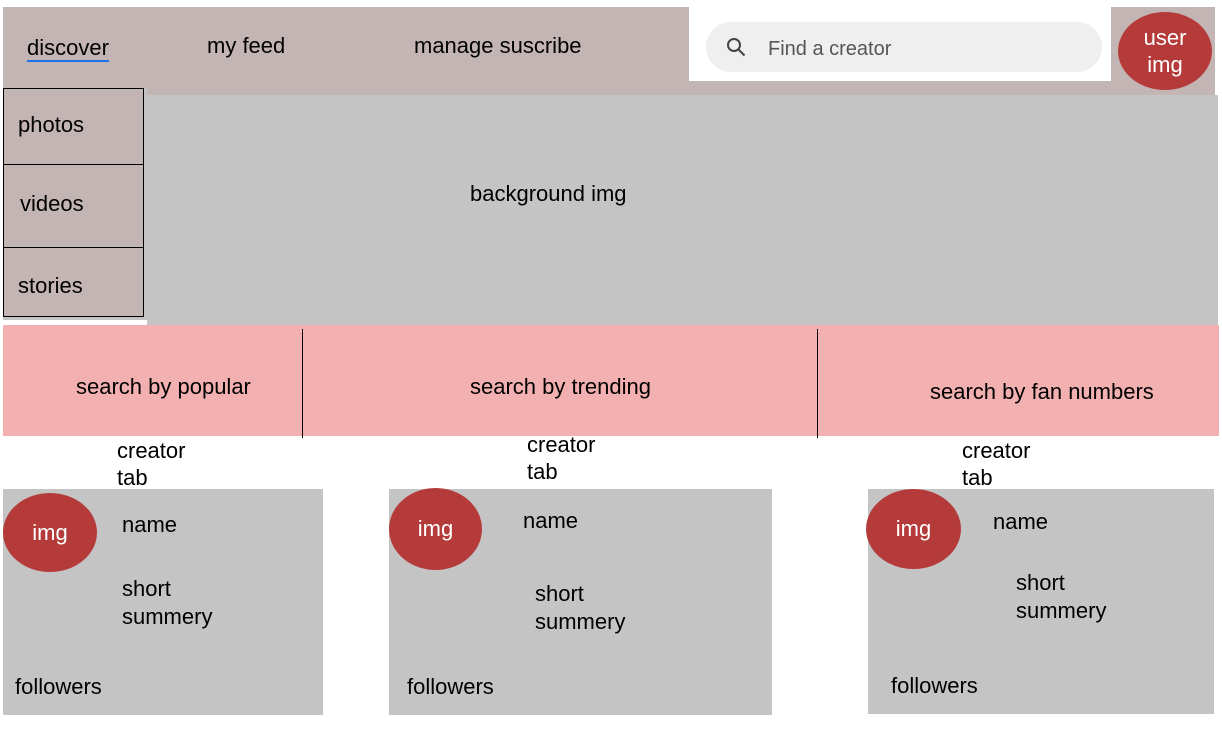 Image resolution: width=1222 pixels, height=737 pixels. Describe the element at coordinates (548, 193) in the screenshot. I see `hero-label: background img` at that location.